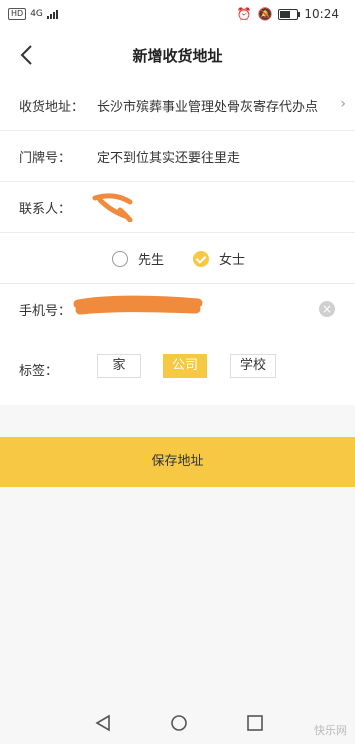 The height and width of the screenshot is (744, 355). I want to click on gender-option-male: 先生, so click(138, 258).